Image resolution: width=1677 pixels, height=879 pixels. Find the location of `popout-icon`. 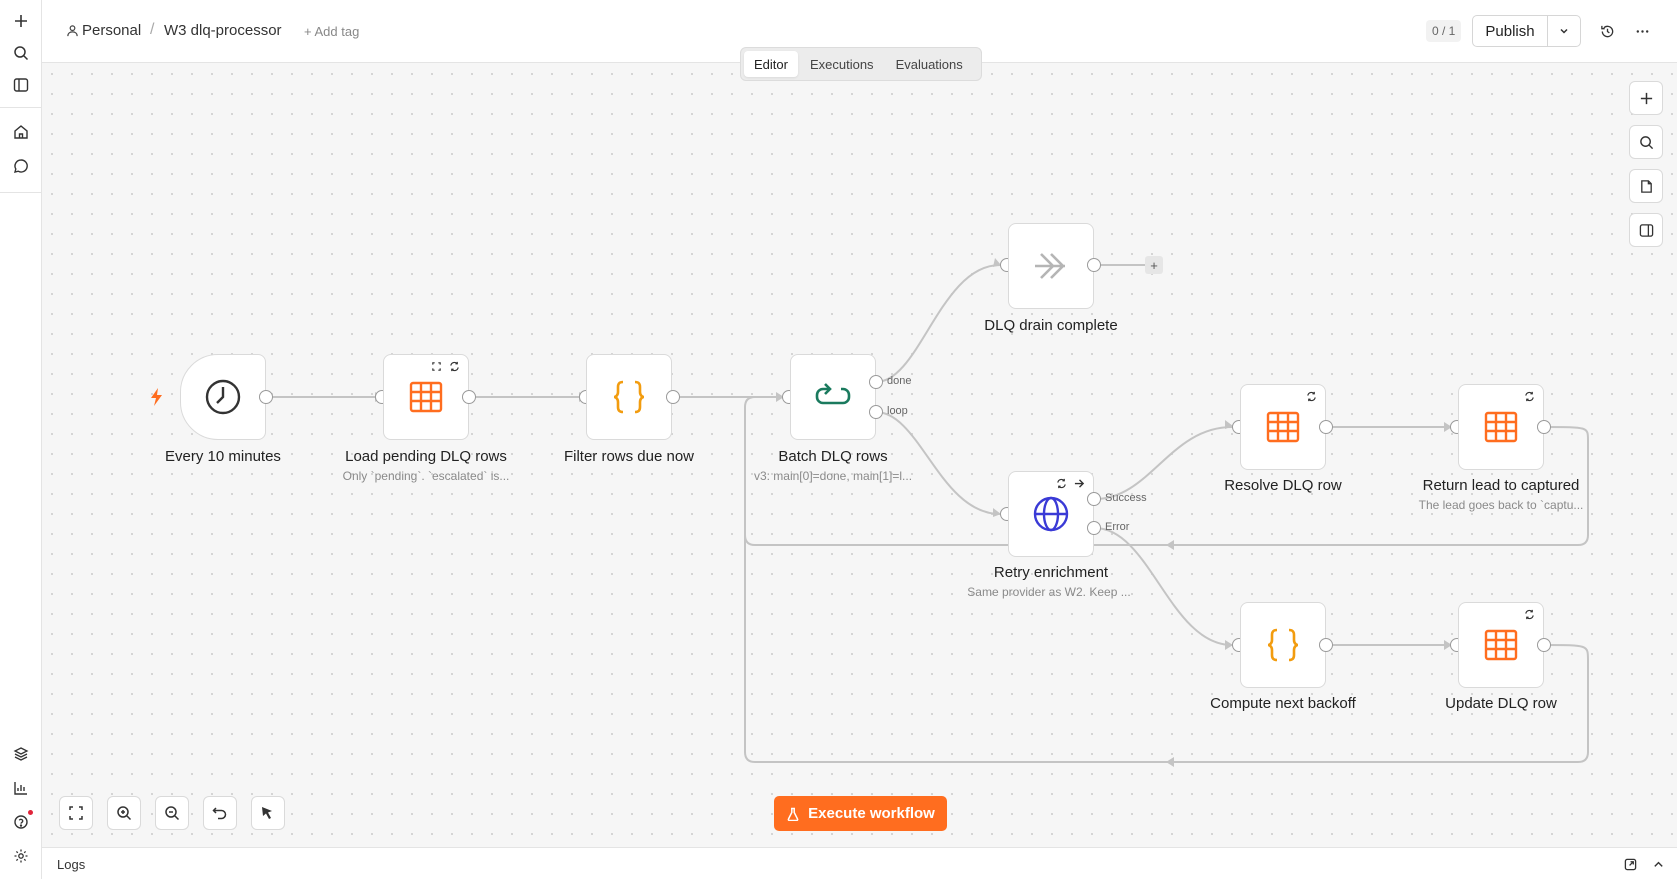

popout-icon is located at coordinates (1630, 864).